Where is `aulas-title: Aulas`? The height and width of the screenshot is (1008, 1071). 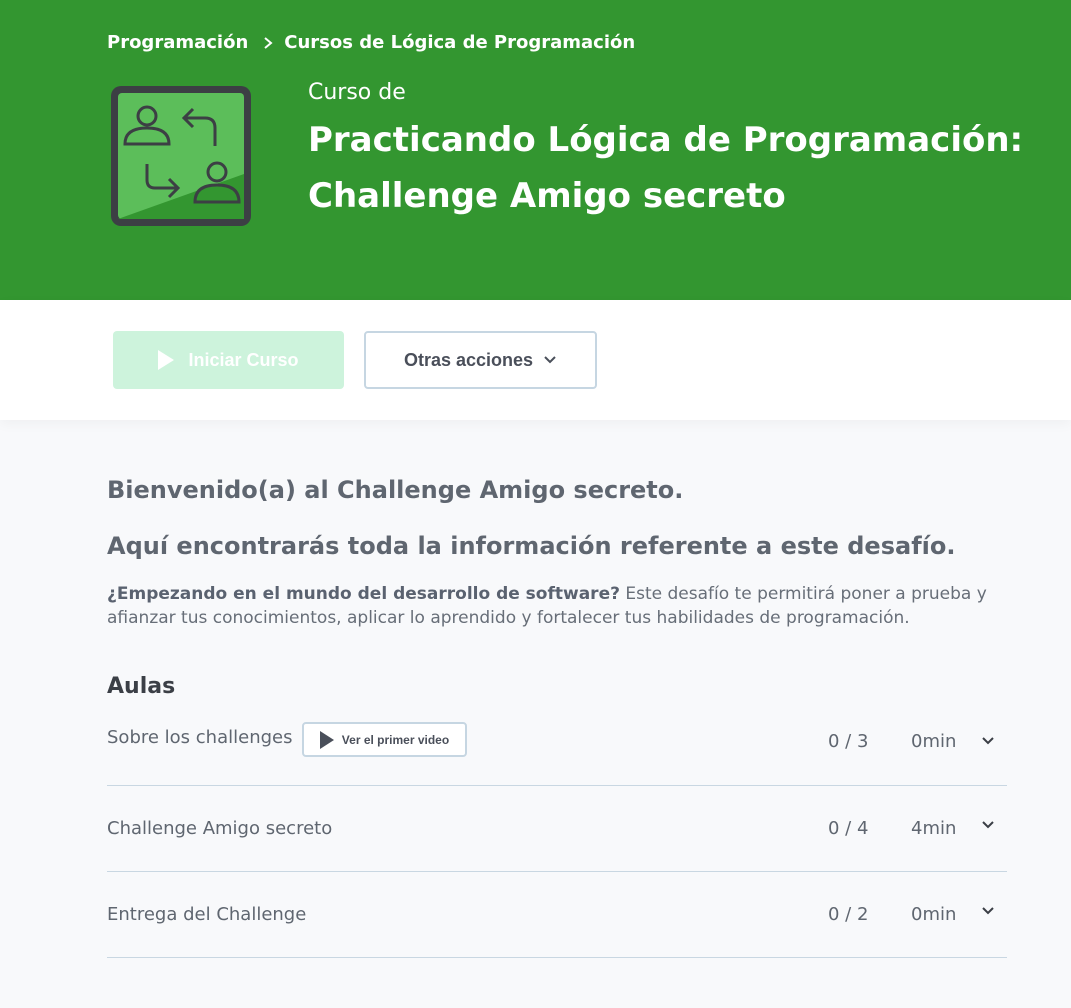
aulas-title: Aulas is located at coordinates (141, 686).